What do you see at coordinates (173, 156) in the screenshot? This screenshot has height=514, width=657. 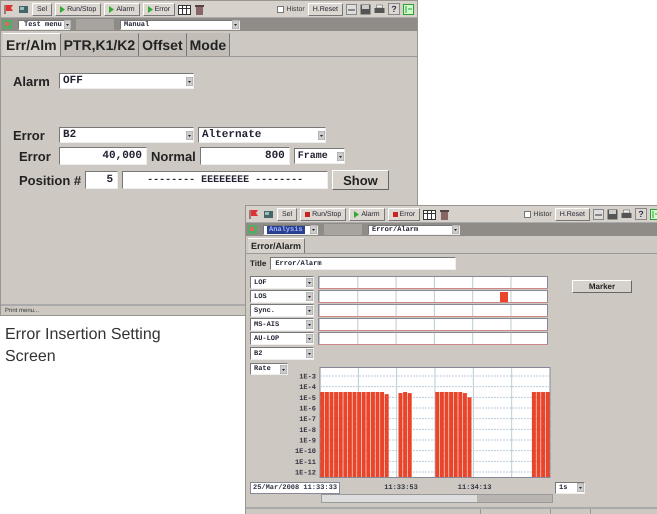 I see `normal-label: Normal` at bounding box center [173, 156].